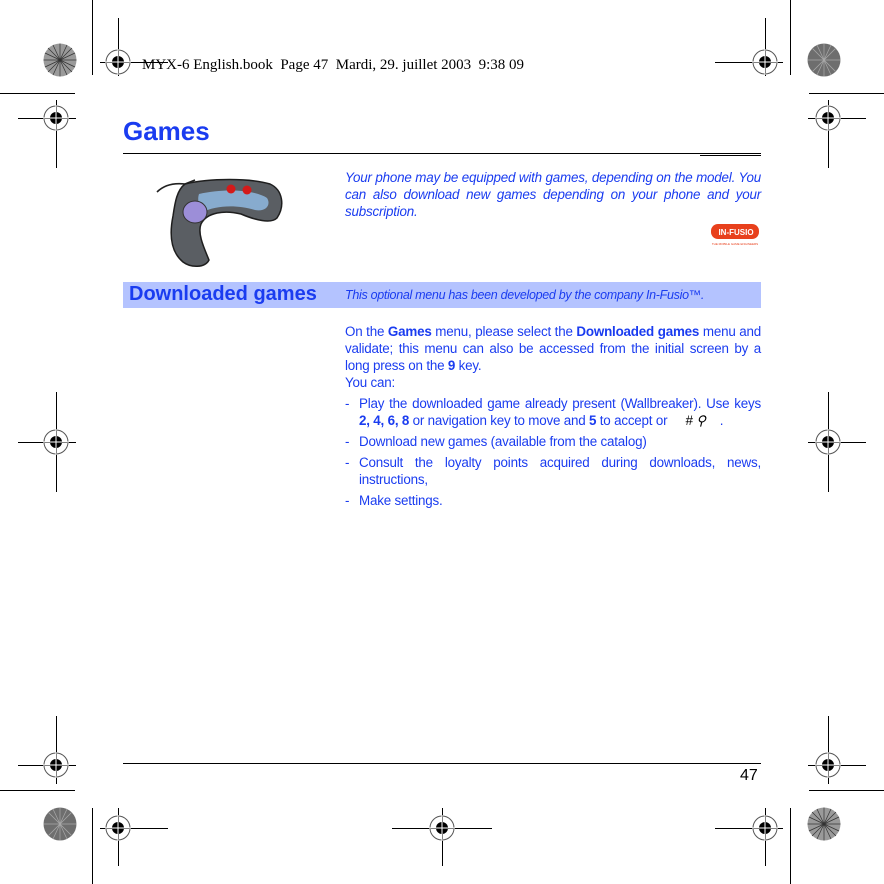 The height and width of the screenshot is (884, 884). Describe the element at coordinates (401, 500) in the screenshot. I see `list-item-text: Make settings.` at that location.